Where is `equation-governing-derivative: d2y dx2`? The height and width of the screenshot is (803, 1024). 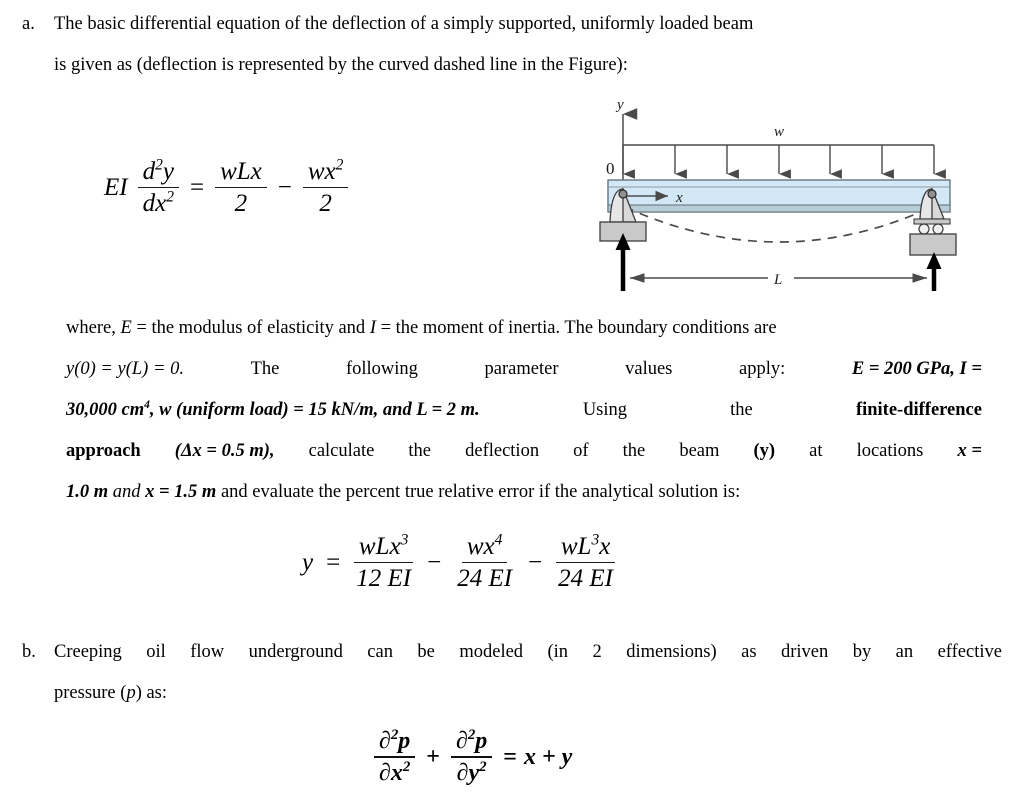 equation-governing-derivative: d2y dx2 is located at coordinates (158, 187).